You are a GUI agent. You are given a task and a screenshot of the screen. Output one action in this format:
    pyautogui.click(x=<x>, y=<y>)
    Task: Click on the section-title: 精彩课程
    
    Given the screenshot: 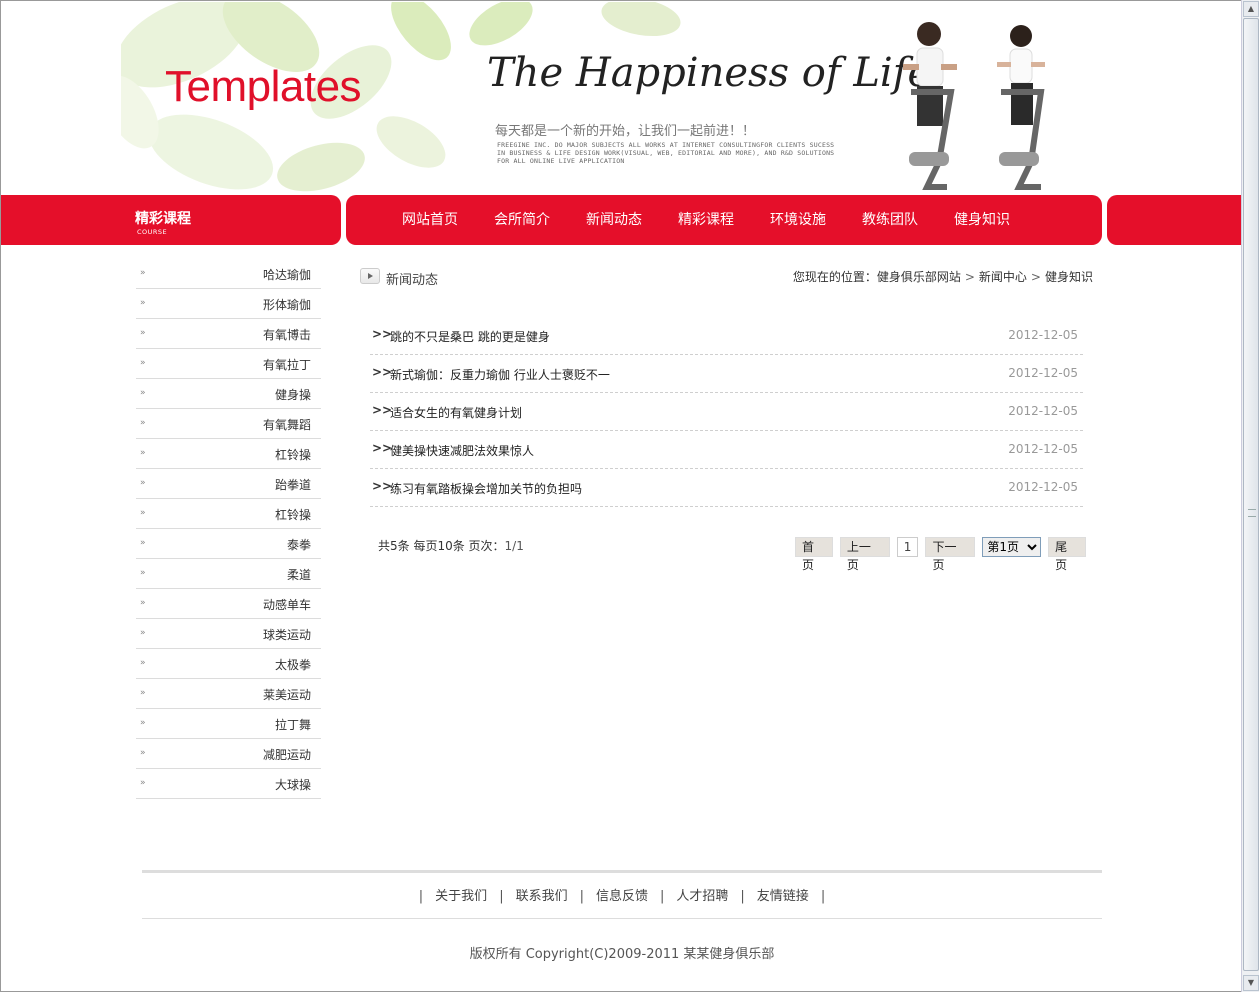 What is the action you would take?
    pyautogui.click(x=163, y=219)
    